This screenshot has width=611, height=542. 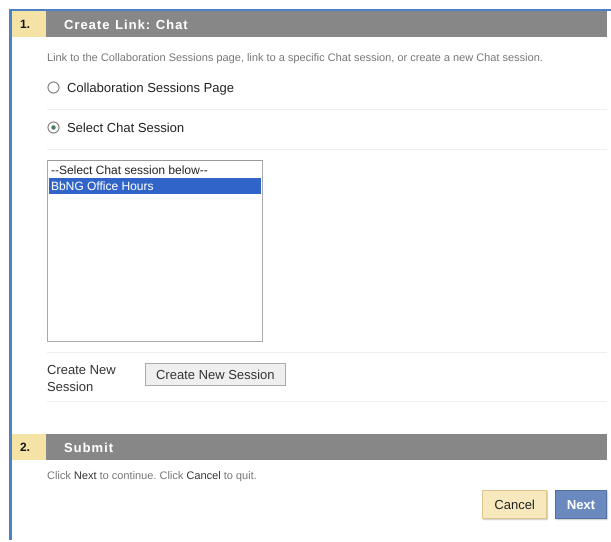 I want to click on cancel-button: Cancel, so click(x=514, y=504).